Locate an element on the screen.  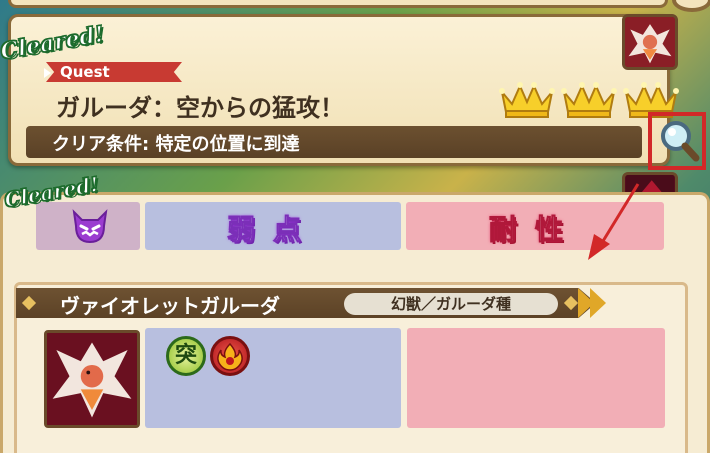
annotation-arrow-icon is located at coordinates (614, 221).